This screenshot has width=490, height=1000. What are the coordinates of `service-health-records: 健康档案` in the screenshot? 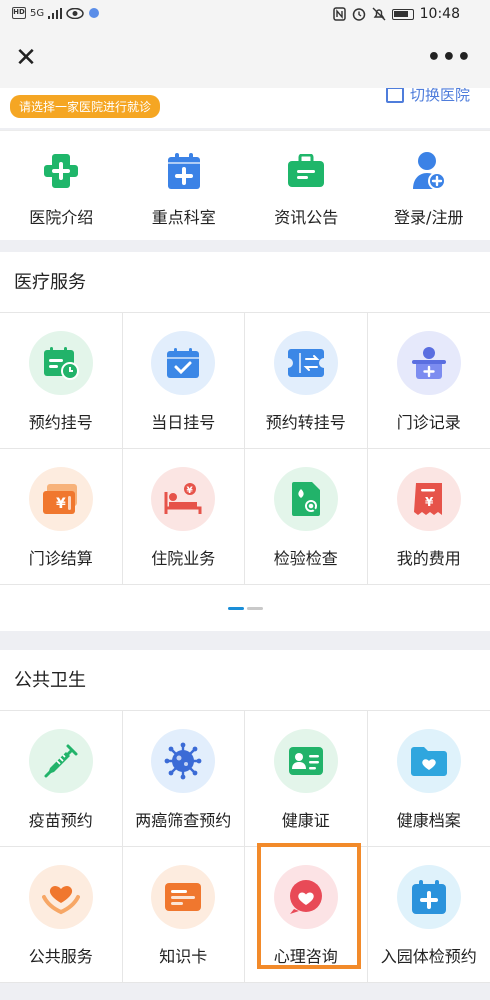 It's located at (428, 779).